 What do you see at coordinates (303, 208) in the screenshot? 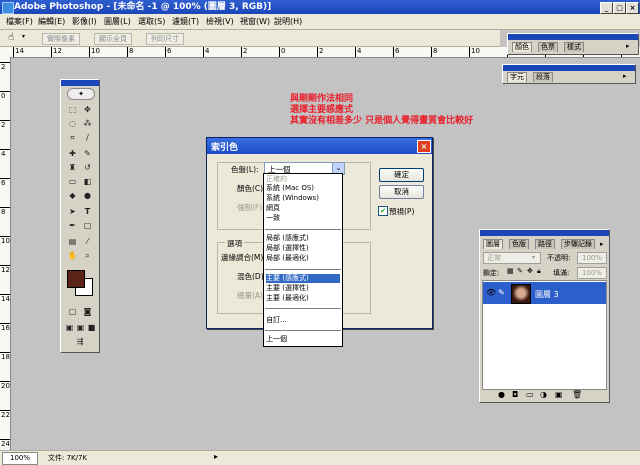
I see `palette-option-web: 網頁` at bounding box center [303, 208].